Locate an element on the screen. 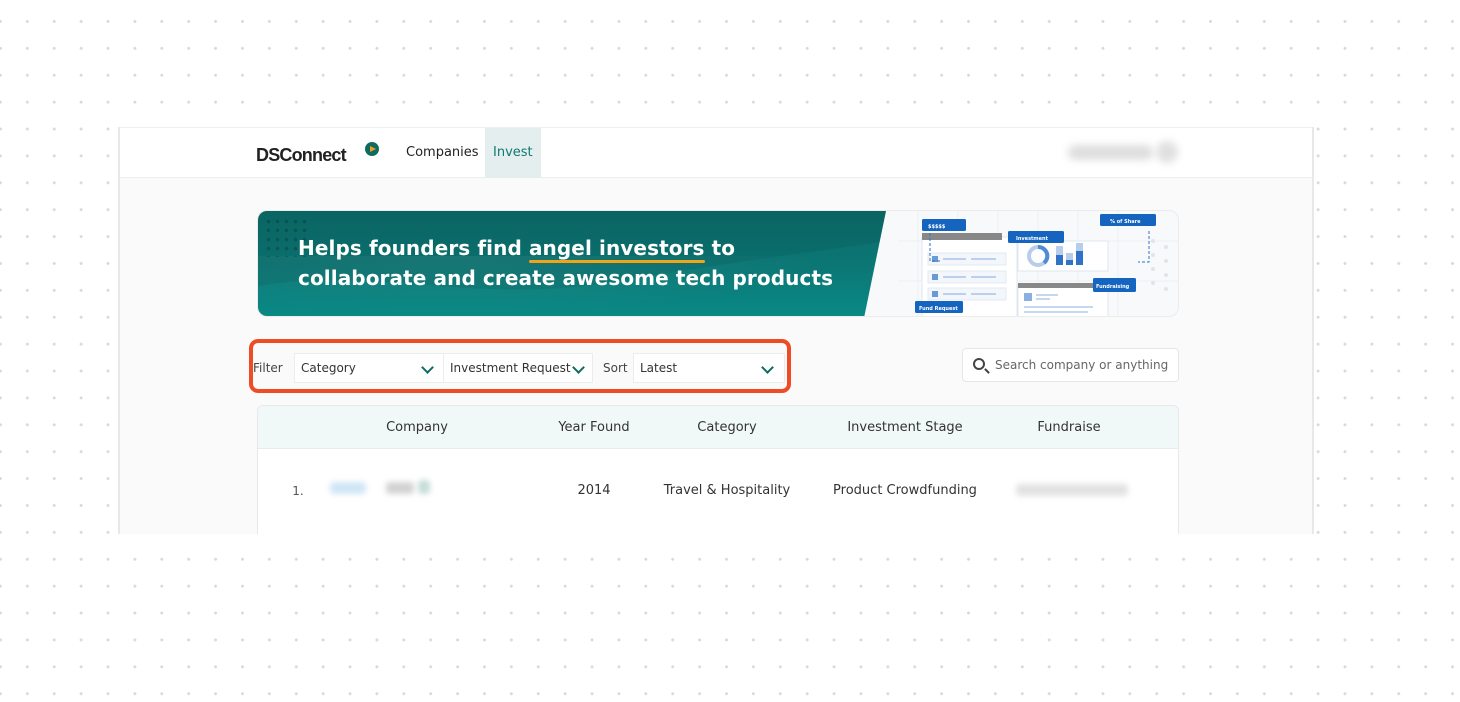  illustration-tag-fundraising: Fundraising is located at coordinates (1114, 285).